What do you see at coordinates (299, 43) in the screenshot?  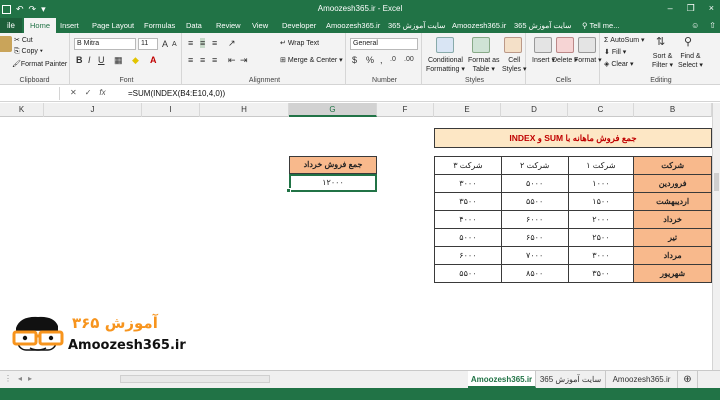 I see `wrap-text-button: ↵ Wrap Text` at bounding box center [299, 43].